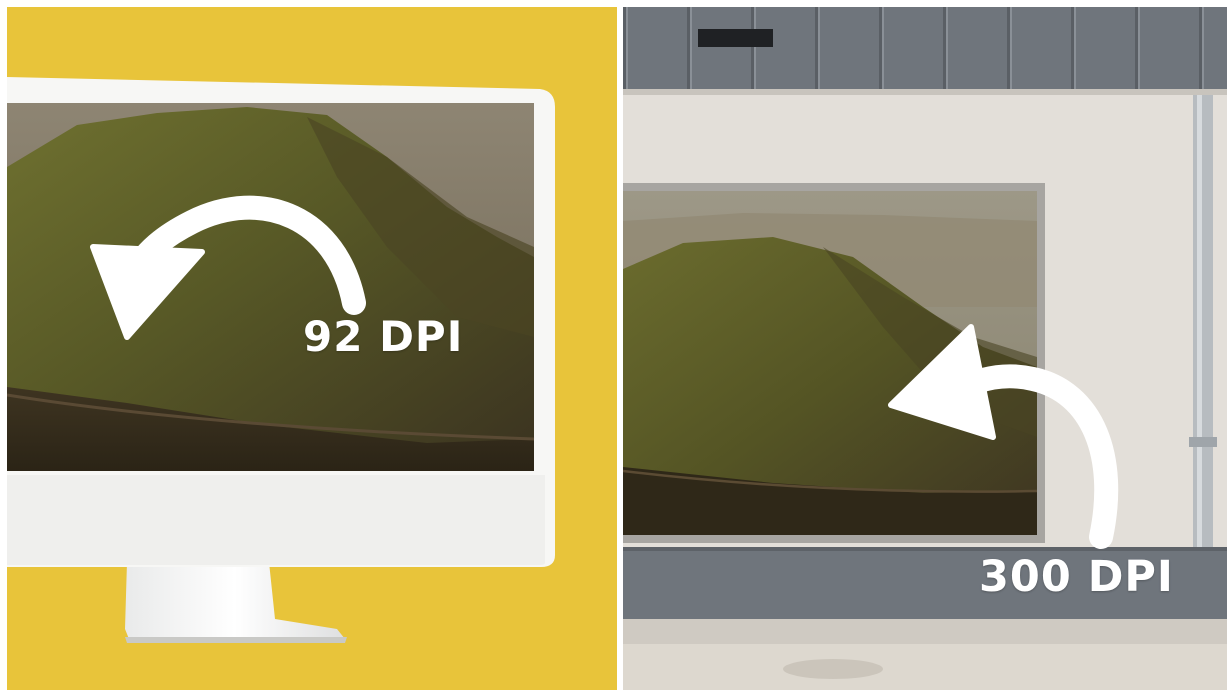 This screenshot has width=1227, height=690. What do you see at coordinates (925, 667) in the screenshot?
I see `sidewalk` at bounding box center [925, 667].